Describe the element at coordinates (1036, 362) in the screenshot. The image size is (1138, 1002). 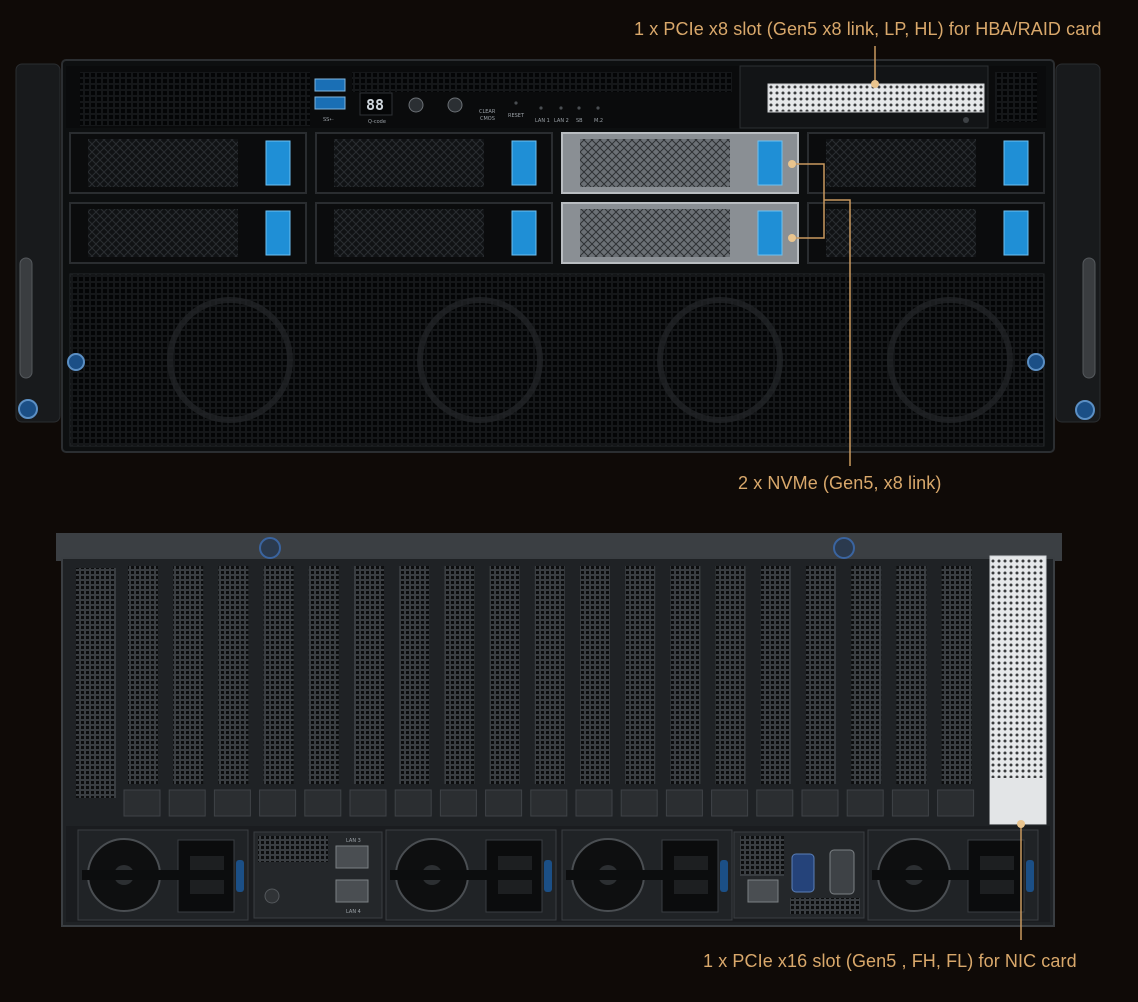
I see `front-thumbscrew-right-upper` at that location.